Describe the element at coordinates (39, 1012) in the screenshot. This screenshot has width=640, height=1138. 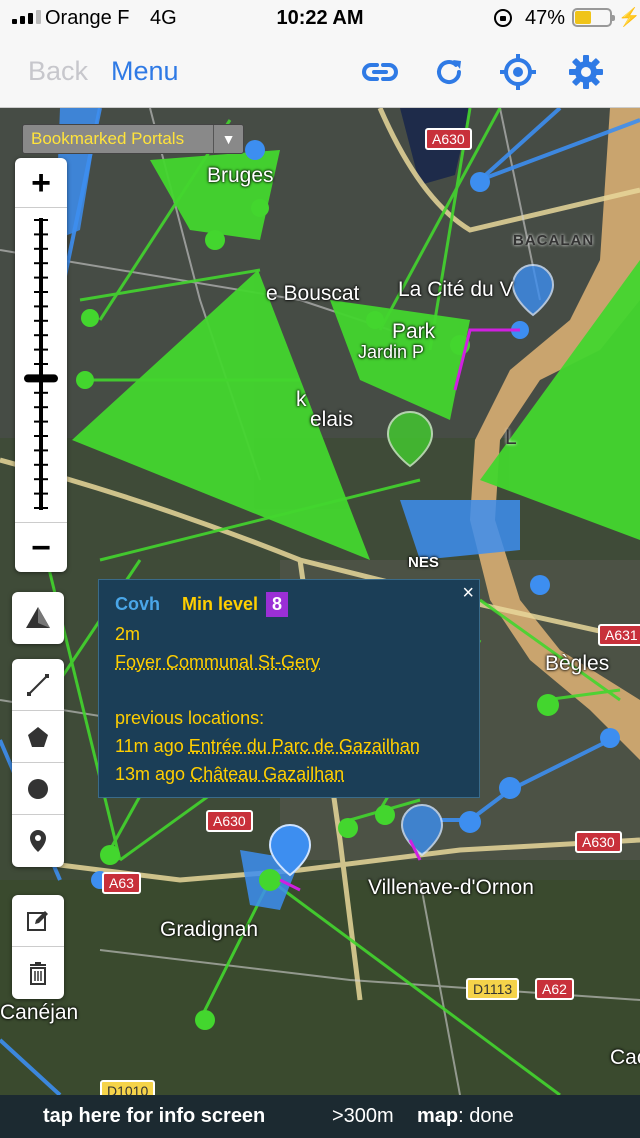
I see `place-label: Canéjan` at that location.